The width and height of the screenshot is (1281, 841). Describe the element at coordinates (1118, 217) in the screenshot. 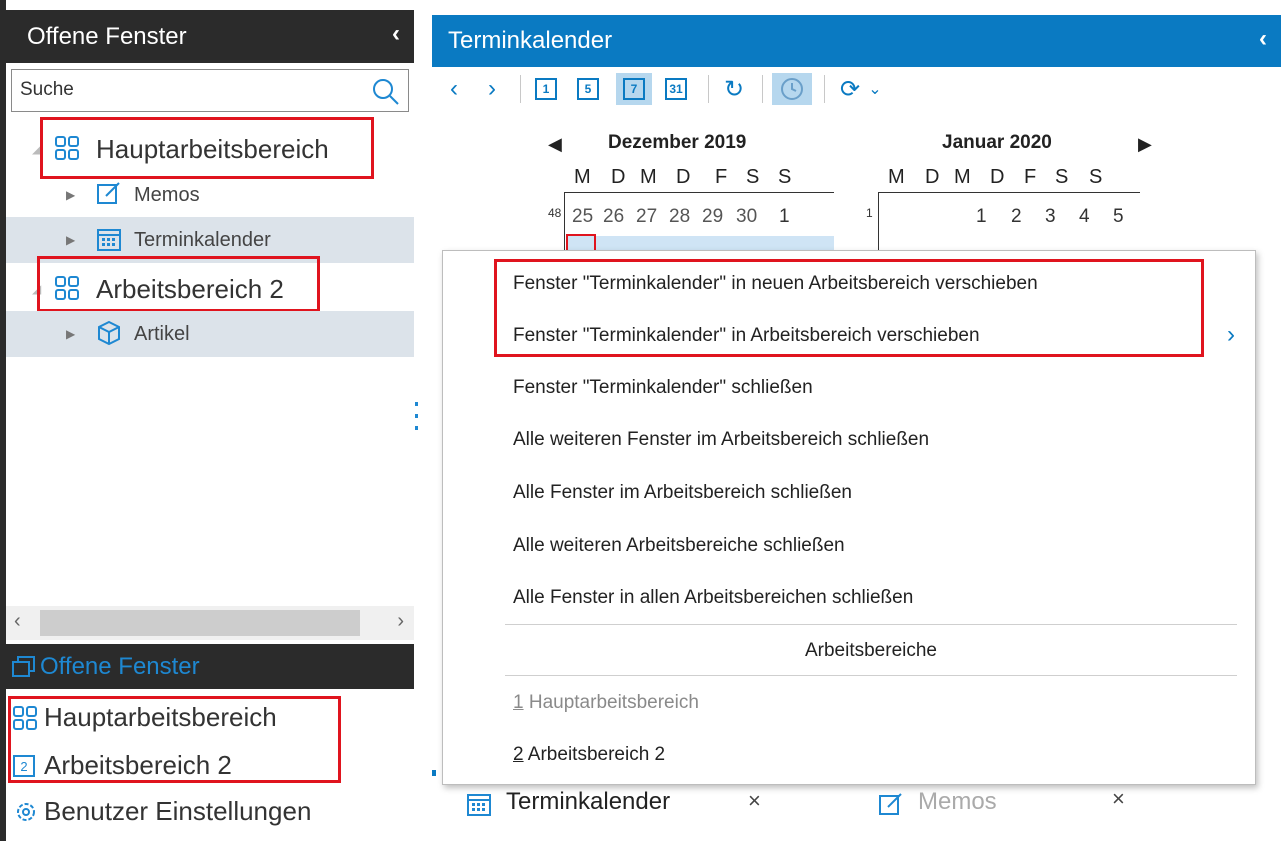

I see `calendar-day: 5` at that location.